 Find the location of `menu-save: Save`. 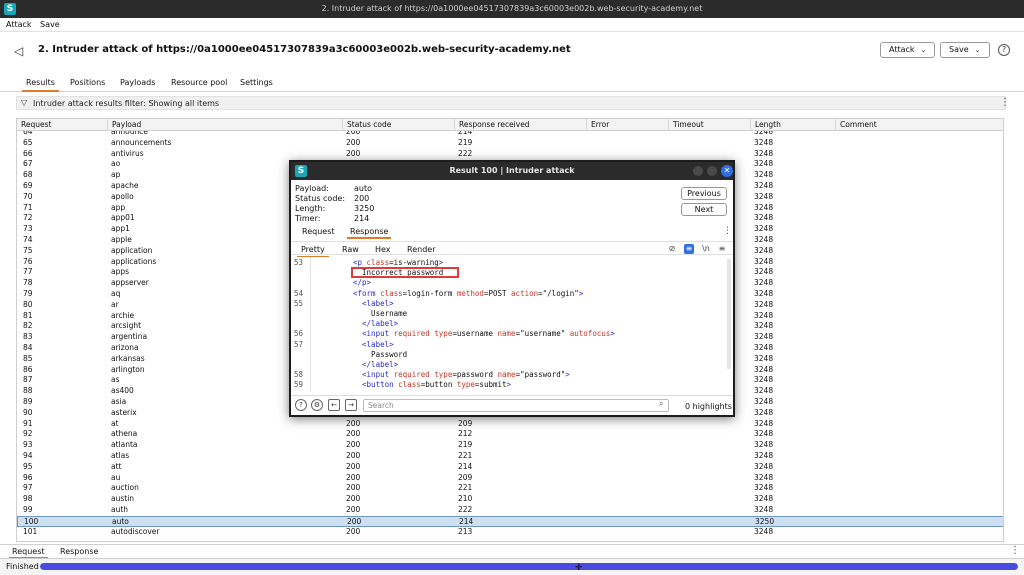

menu-save: Save is located at coordinates (50, 24).